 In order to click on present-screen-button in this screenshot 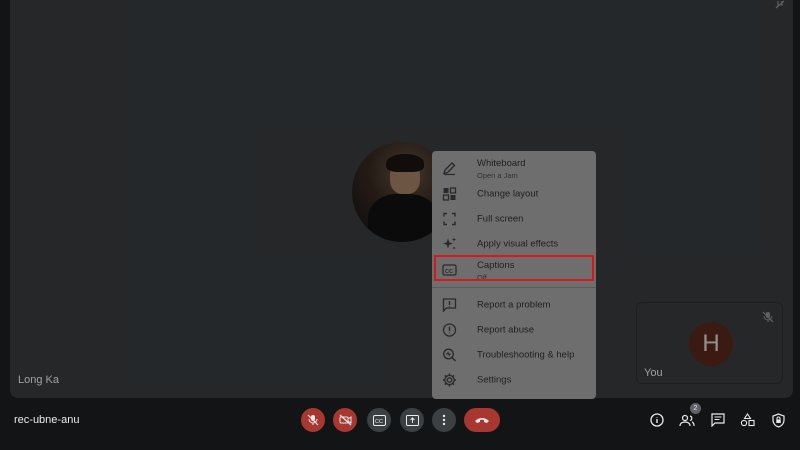, I will do `click(412, 420)`.